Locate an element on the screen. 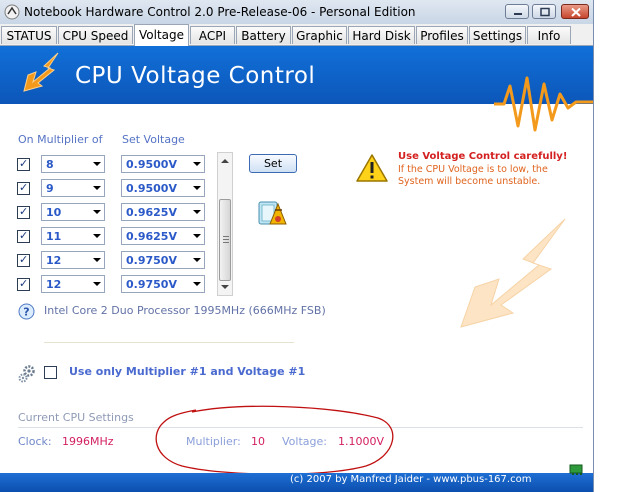 Image resolution: width=640 pixels, height=492 pixels. single-multiplier-checkbox is located at coordinates (50, 372).